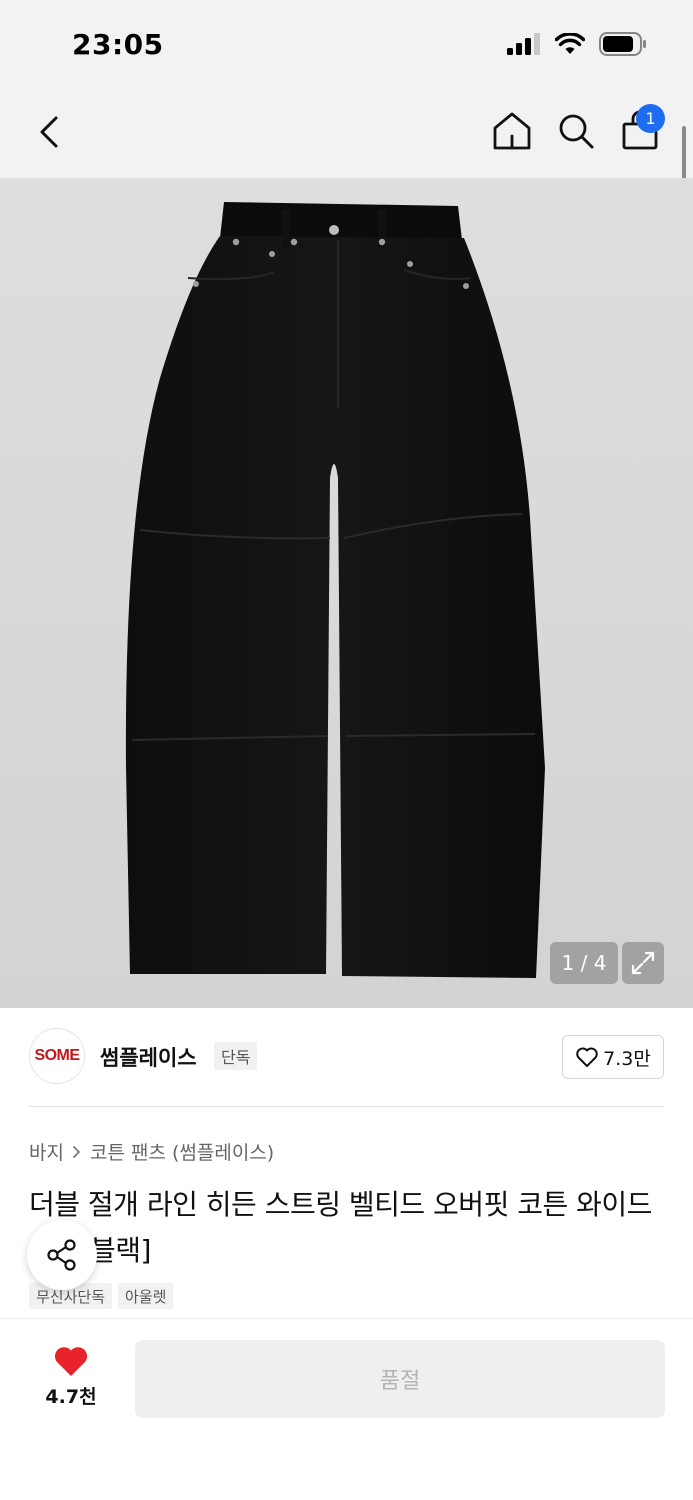  Describe the element at coordinates (512, 131) in the screenshot. I see `home-button` at that location.